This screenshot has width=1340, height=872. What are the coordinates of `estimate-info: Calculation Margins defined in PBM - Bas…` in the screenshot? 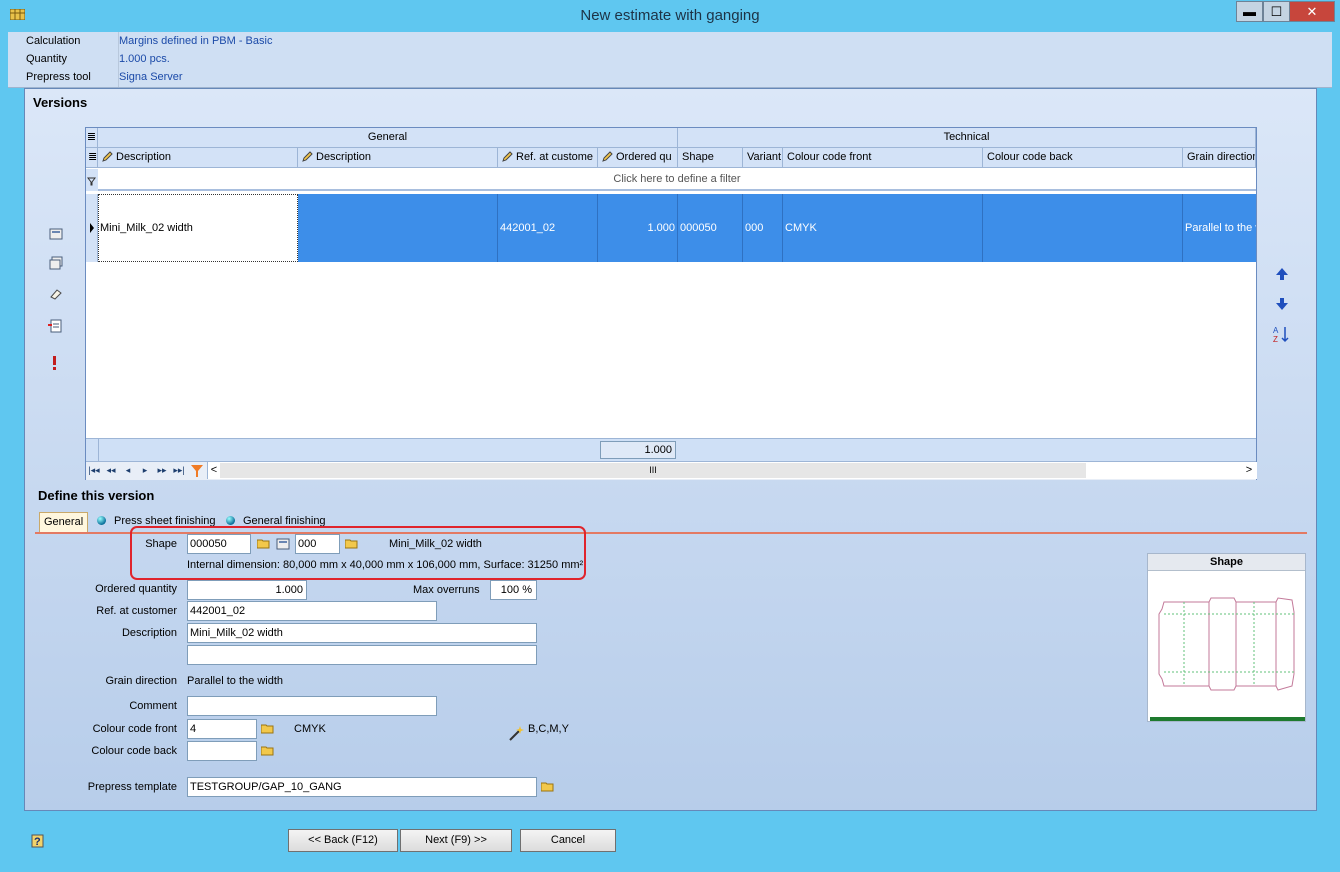 It's located at (670, 60).